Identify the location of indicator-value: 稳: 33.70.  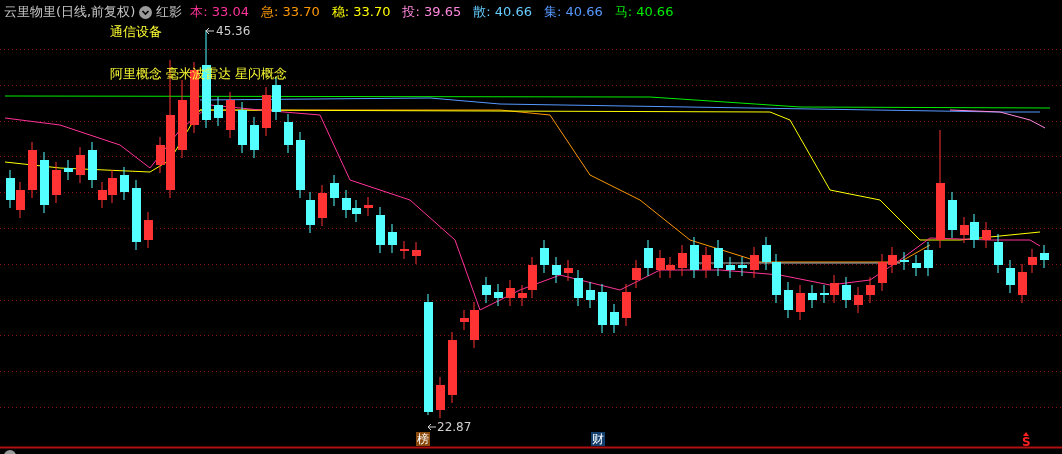
(361, 12).